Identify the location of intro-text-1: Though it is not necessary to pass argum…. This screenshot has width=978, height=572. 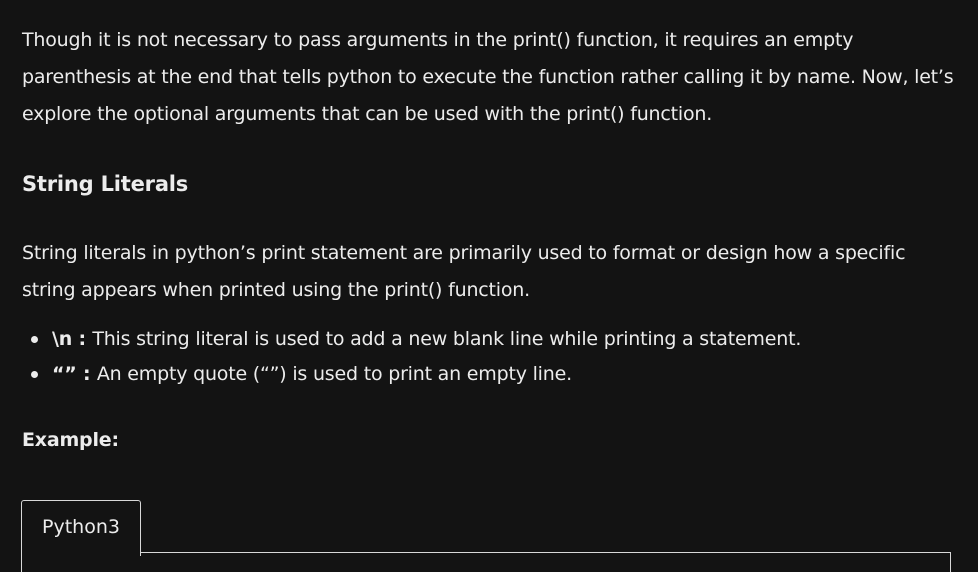
(267, 40).